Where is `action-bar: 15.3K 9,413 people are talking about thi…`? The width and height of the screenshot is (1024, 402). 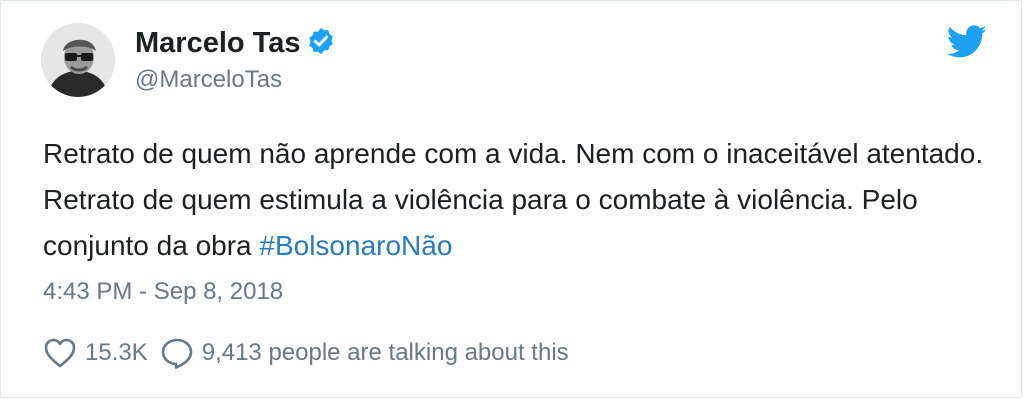
action-bar: 15.3K 9,413 people are talking about thi… is located at coordinates (306, 353).